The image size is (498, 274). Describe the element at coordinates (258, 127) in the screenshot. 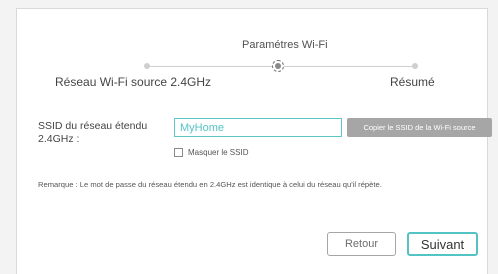

I see `ssid-input` at that location.